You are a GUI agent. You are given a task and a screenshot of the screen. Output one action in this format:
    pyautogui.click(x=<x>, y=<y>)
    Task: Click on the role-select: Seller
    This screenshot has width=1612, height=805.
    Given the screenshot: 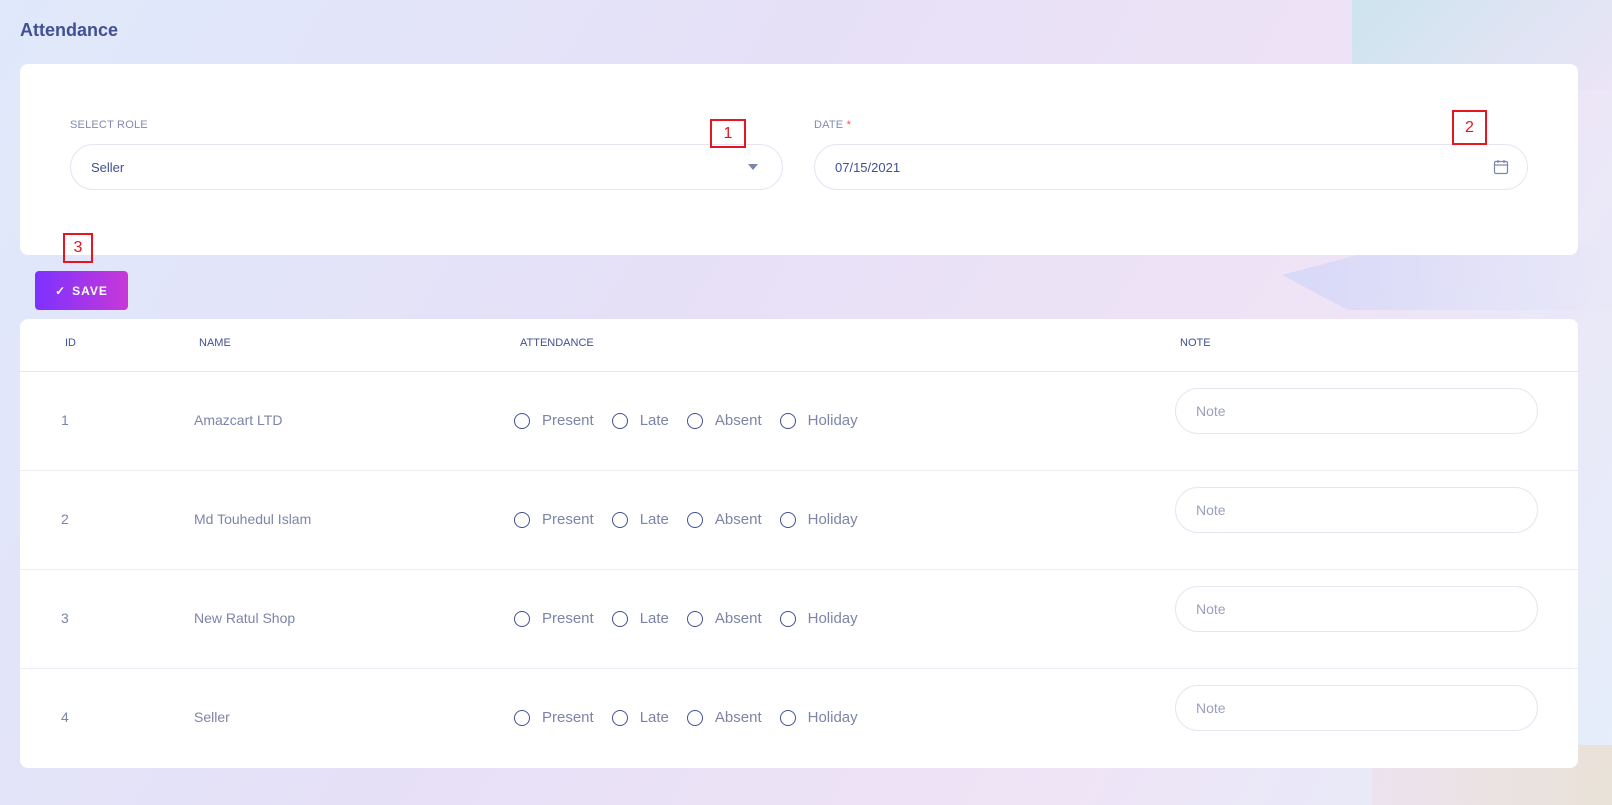 What is the action you would take?
    pyautogui.click(x=426, y=167)
    